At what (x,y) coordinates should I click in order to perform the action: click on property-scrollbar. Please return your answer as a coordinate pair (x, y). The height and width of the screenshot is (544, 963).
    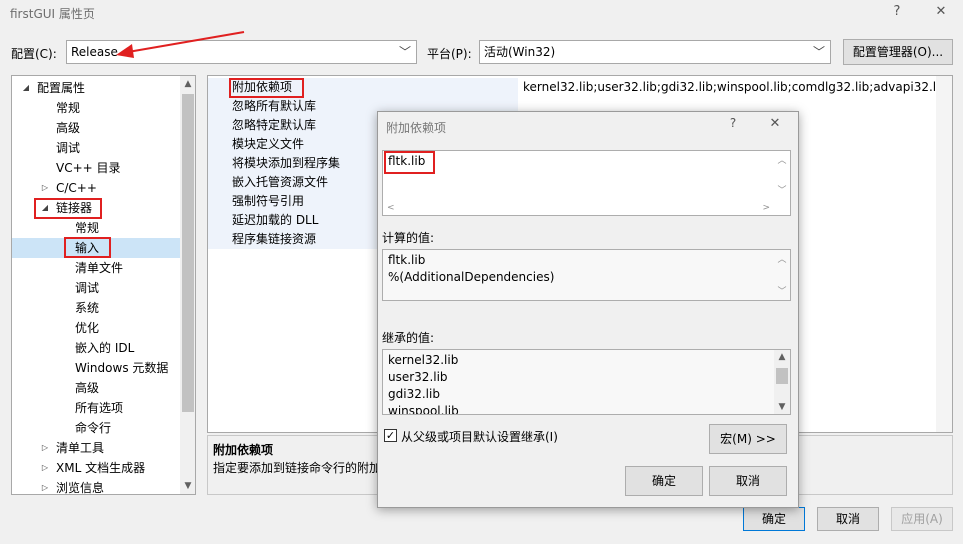
    Looking at the image, I should click on (944, 254).